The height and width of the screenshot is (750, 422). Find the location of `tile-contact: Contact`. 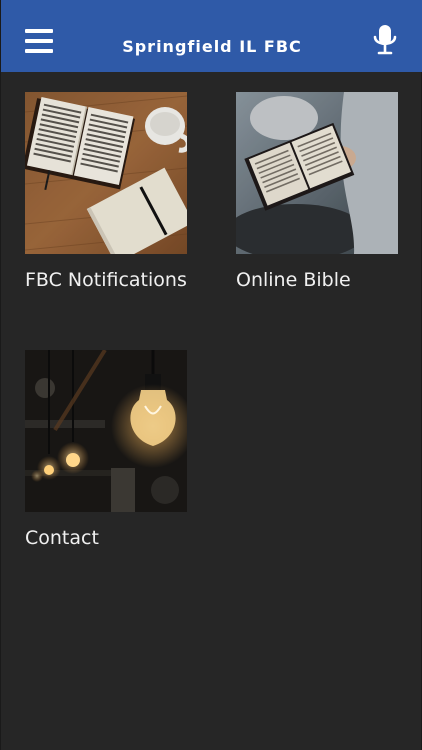

tile-contact: Contact is located at coordinates (110, 452).